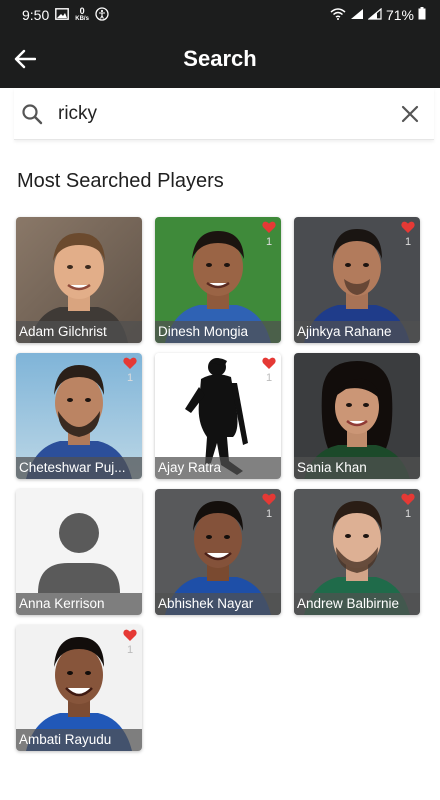 The height and width of the screenshot is (800, 440). I want to click on status-bar: 9:50 0 KB/s 71%, so click(220, 15).